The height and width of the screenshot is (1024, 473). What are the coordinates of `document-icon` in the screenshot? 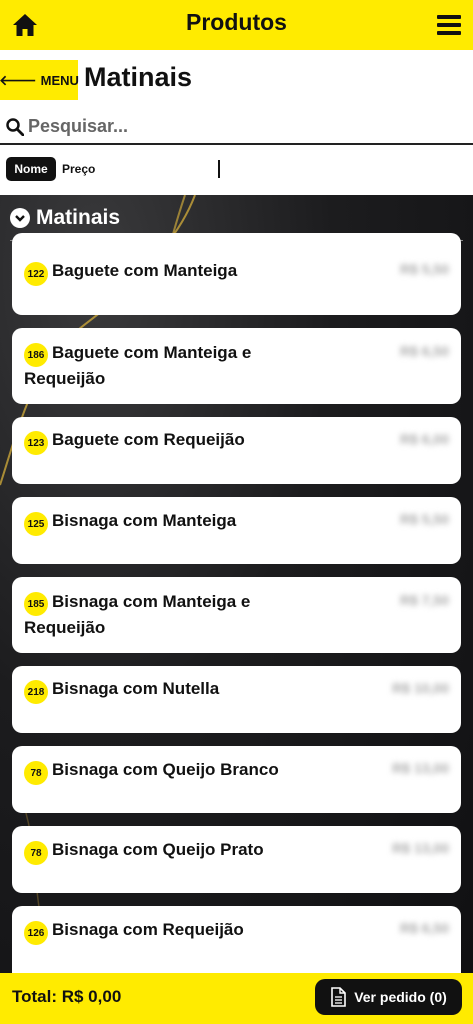 It's located at (339, 997).